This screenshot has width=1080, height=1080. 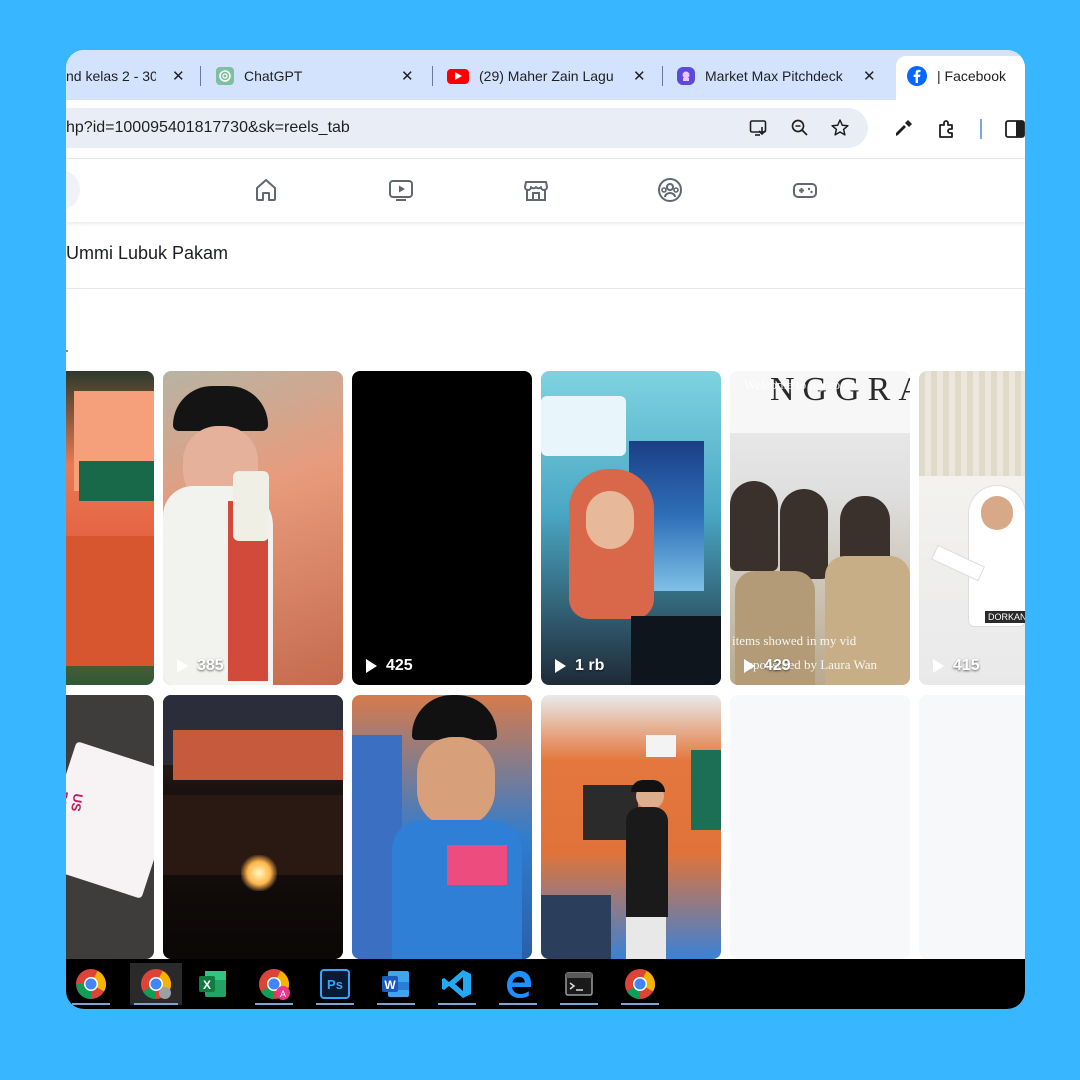 I want to click on curtain, so click(x=972, y=423).